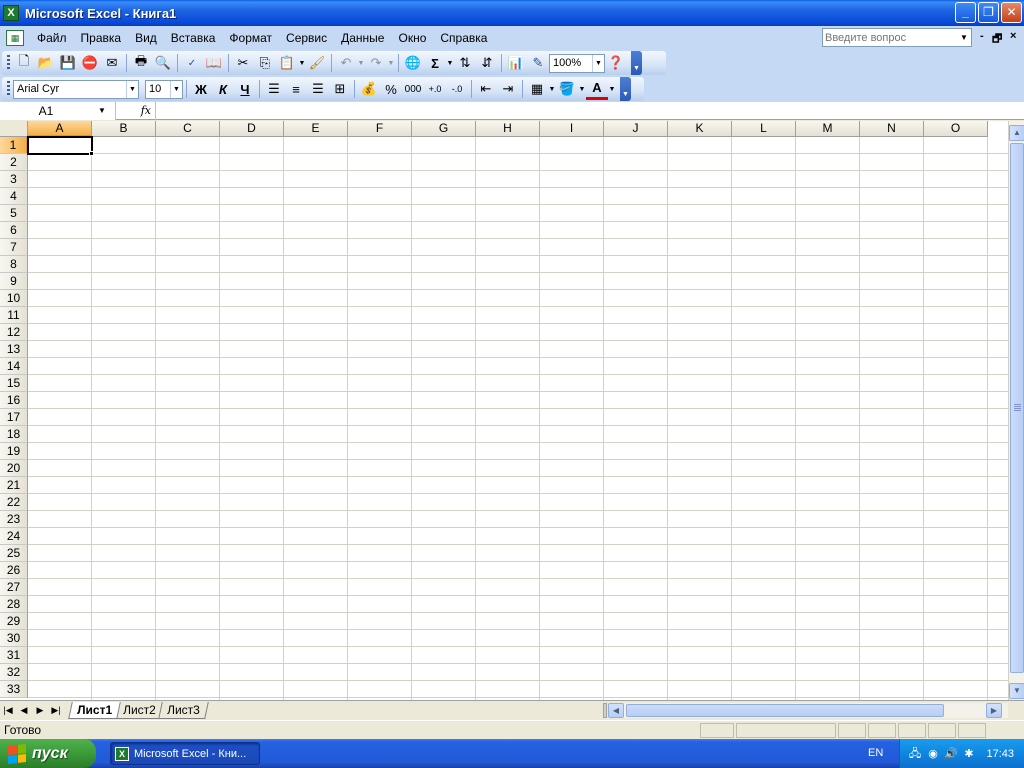  I want to click on cut-icon: ✂, so click(243, 63).